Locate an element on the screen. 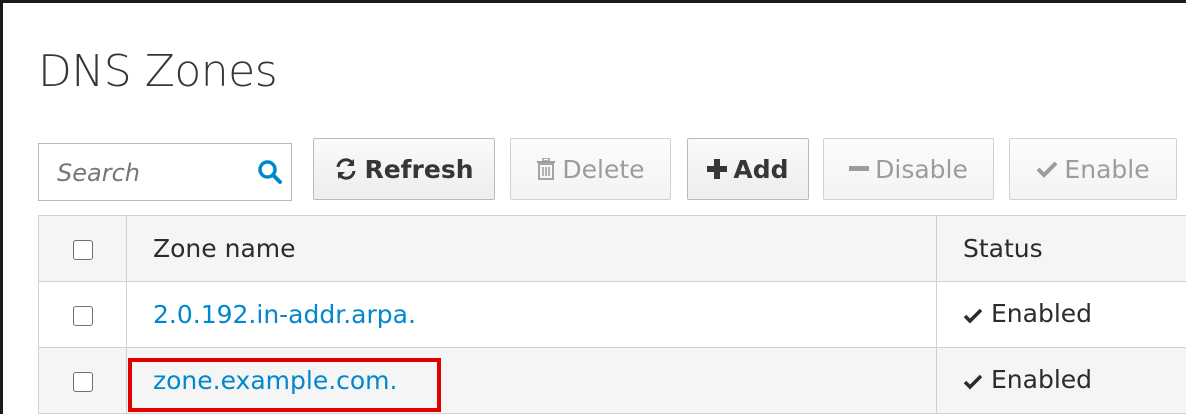  zone-name-header: Zone name is located at coordinates (531, 248).